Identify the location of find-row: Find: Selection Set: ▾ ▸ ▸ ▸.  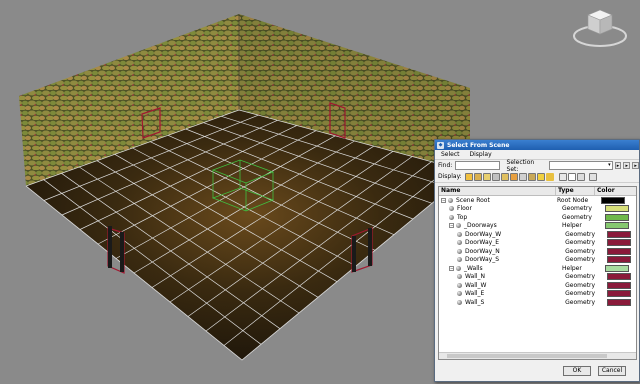
(537, 166).